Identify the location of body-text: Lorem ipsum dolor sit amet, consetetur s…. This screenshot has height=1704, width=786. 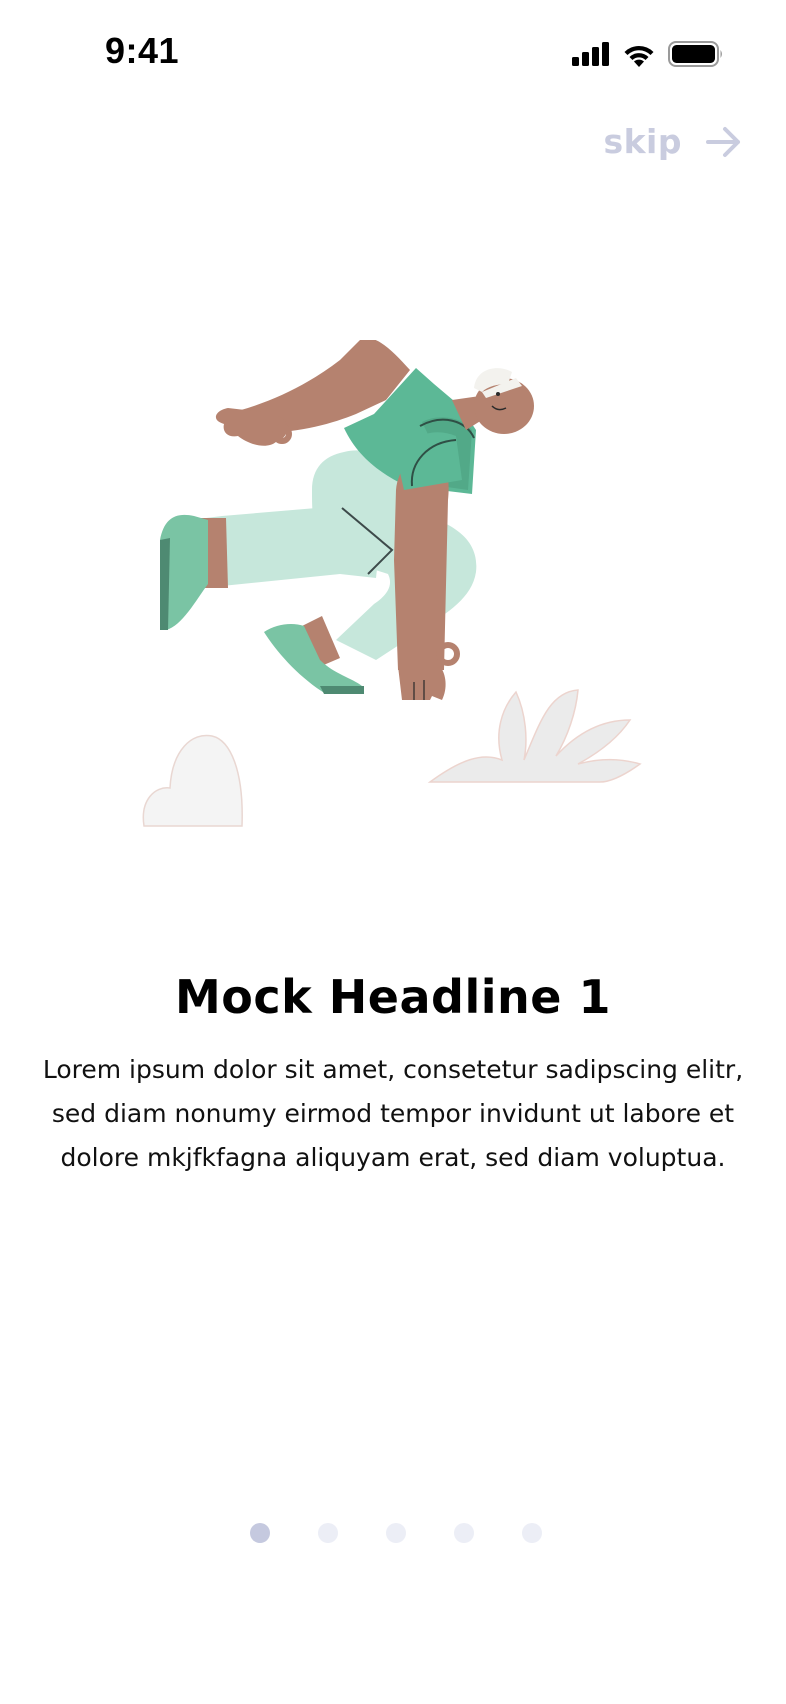
(393, 1113).